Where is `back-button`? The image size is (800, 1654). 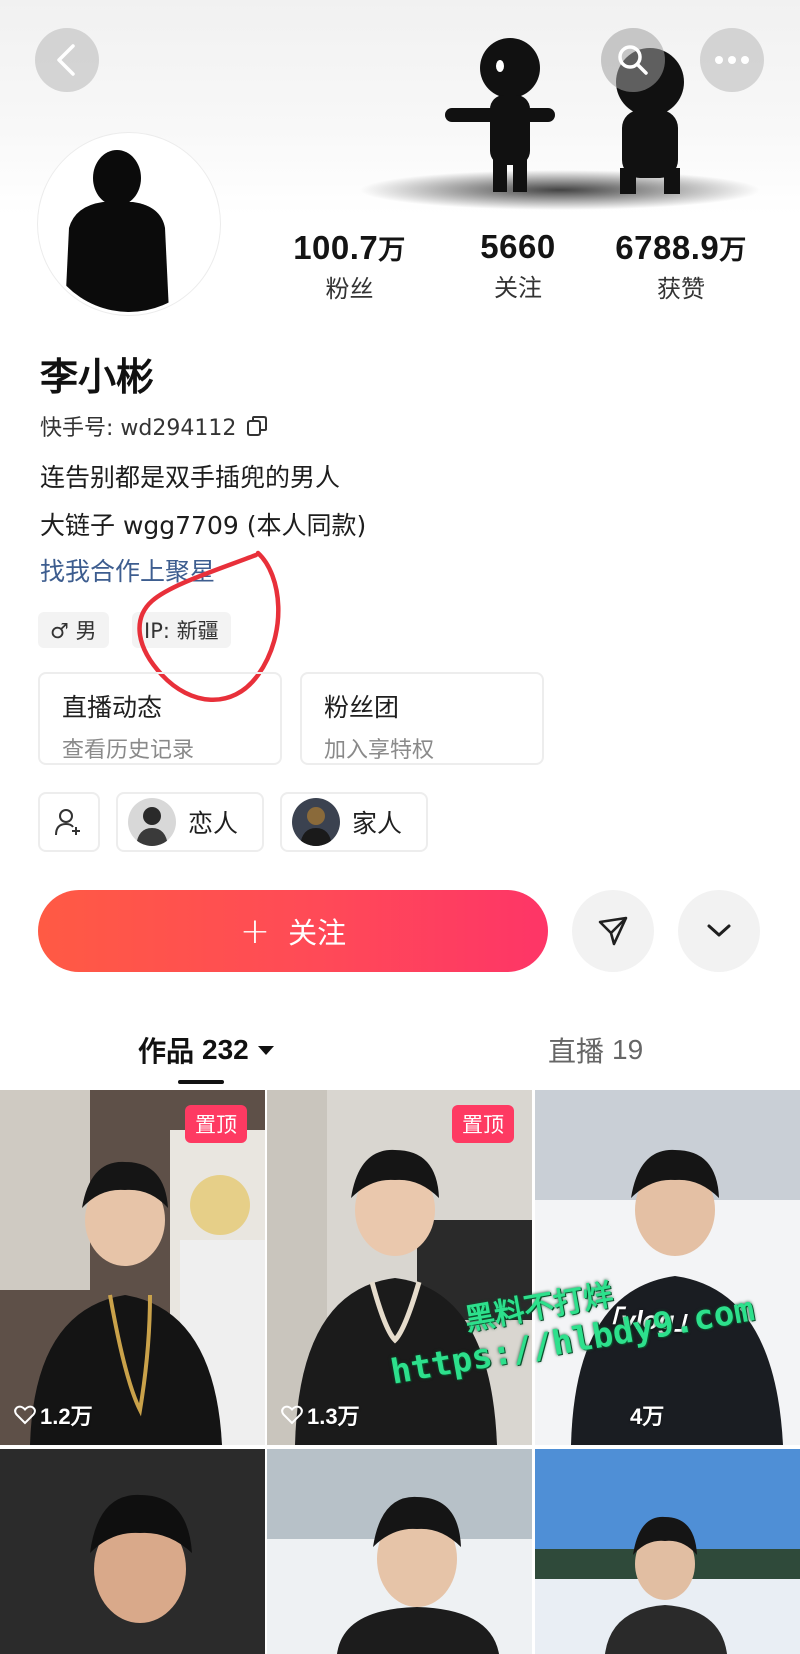 back-button is located at coordinates (67, 60).